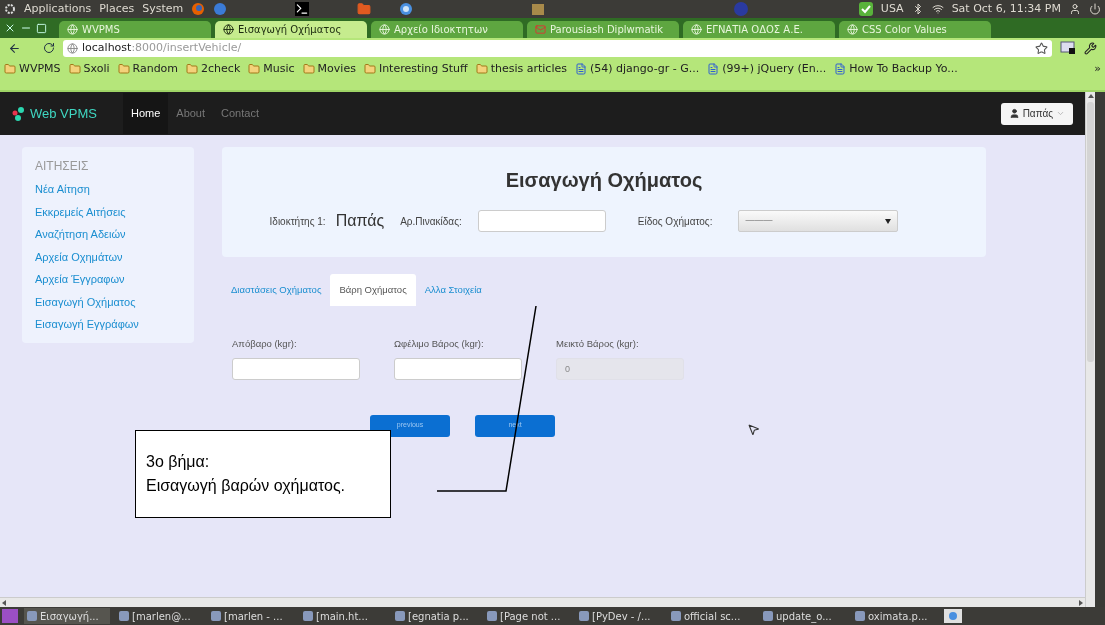 The height and width of the screenshot is (625, 1105). I want to click on browser-tab: Εισαγωγή Οχήματος, so click(291, 29).